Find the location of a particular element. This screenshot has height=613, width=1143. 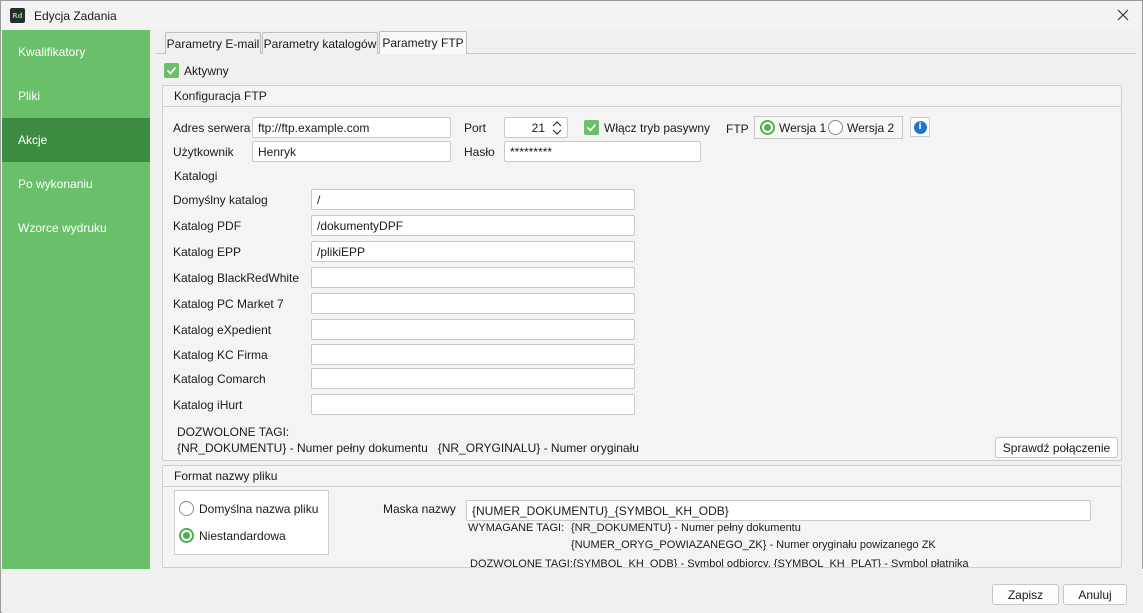

active-checkbox-row: Aktywny is located at coordinates (196, 70).